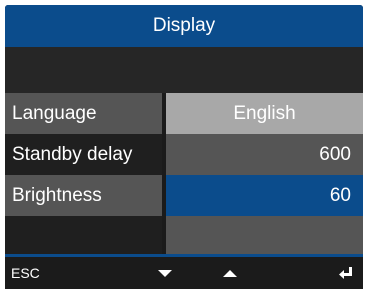  What do you see at coordinates (83, 154) in the screenshot?
I see `setting-label: Standby delay` at bounding box center [83, 154].